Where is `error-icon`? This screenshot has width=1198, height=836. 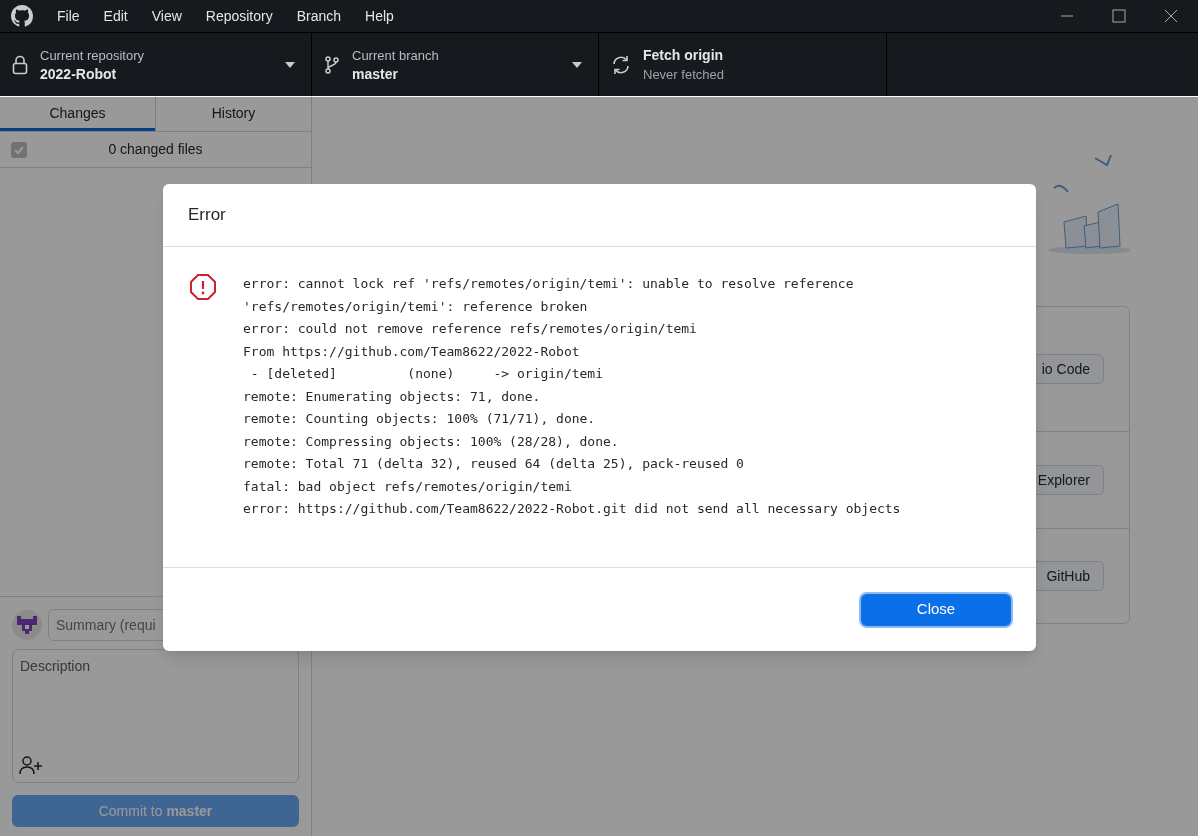 error-icon is located at coordinates (203, 287).